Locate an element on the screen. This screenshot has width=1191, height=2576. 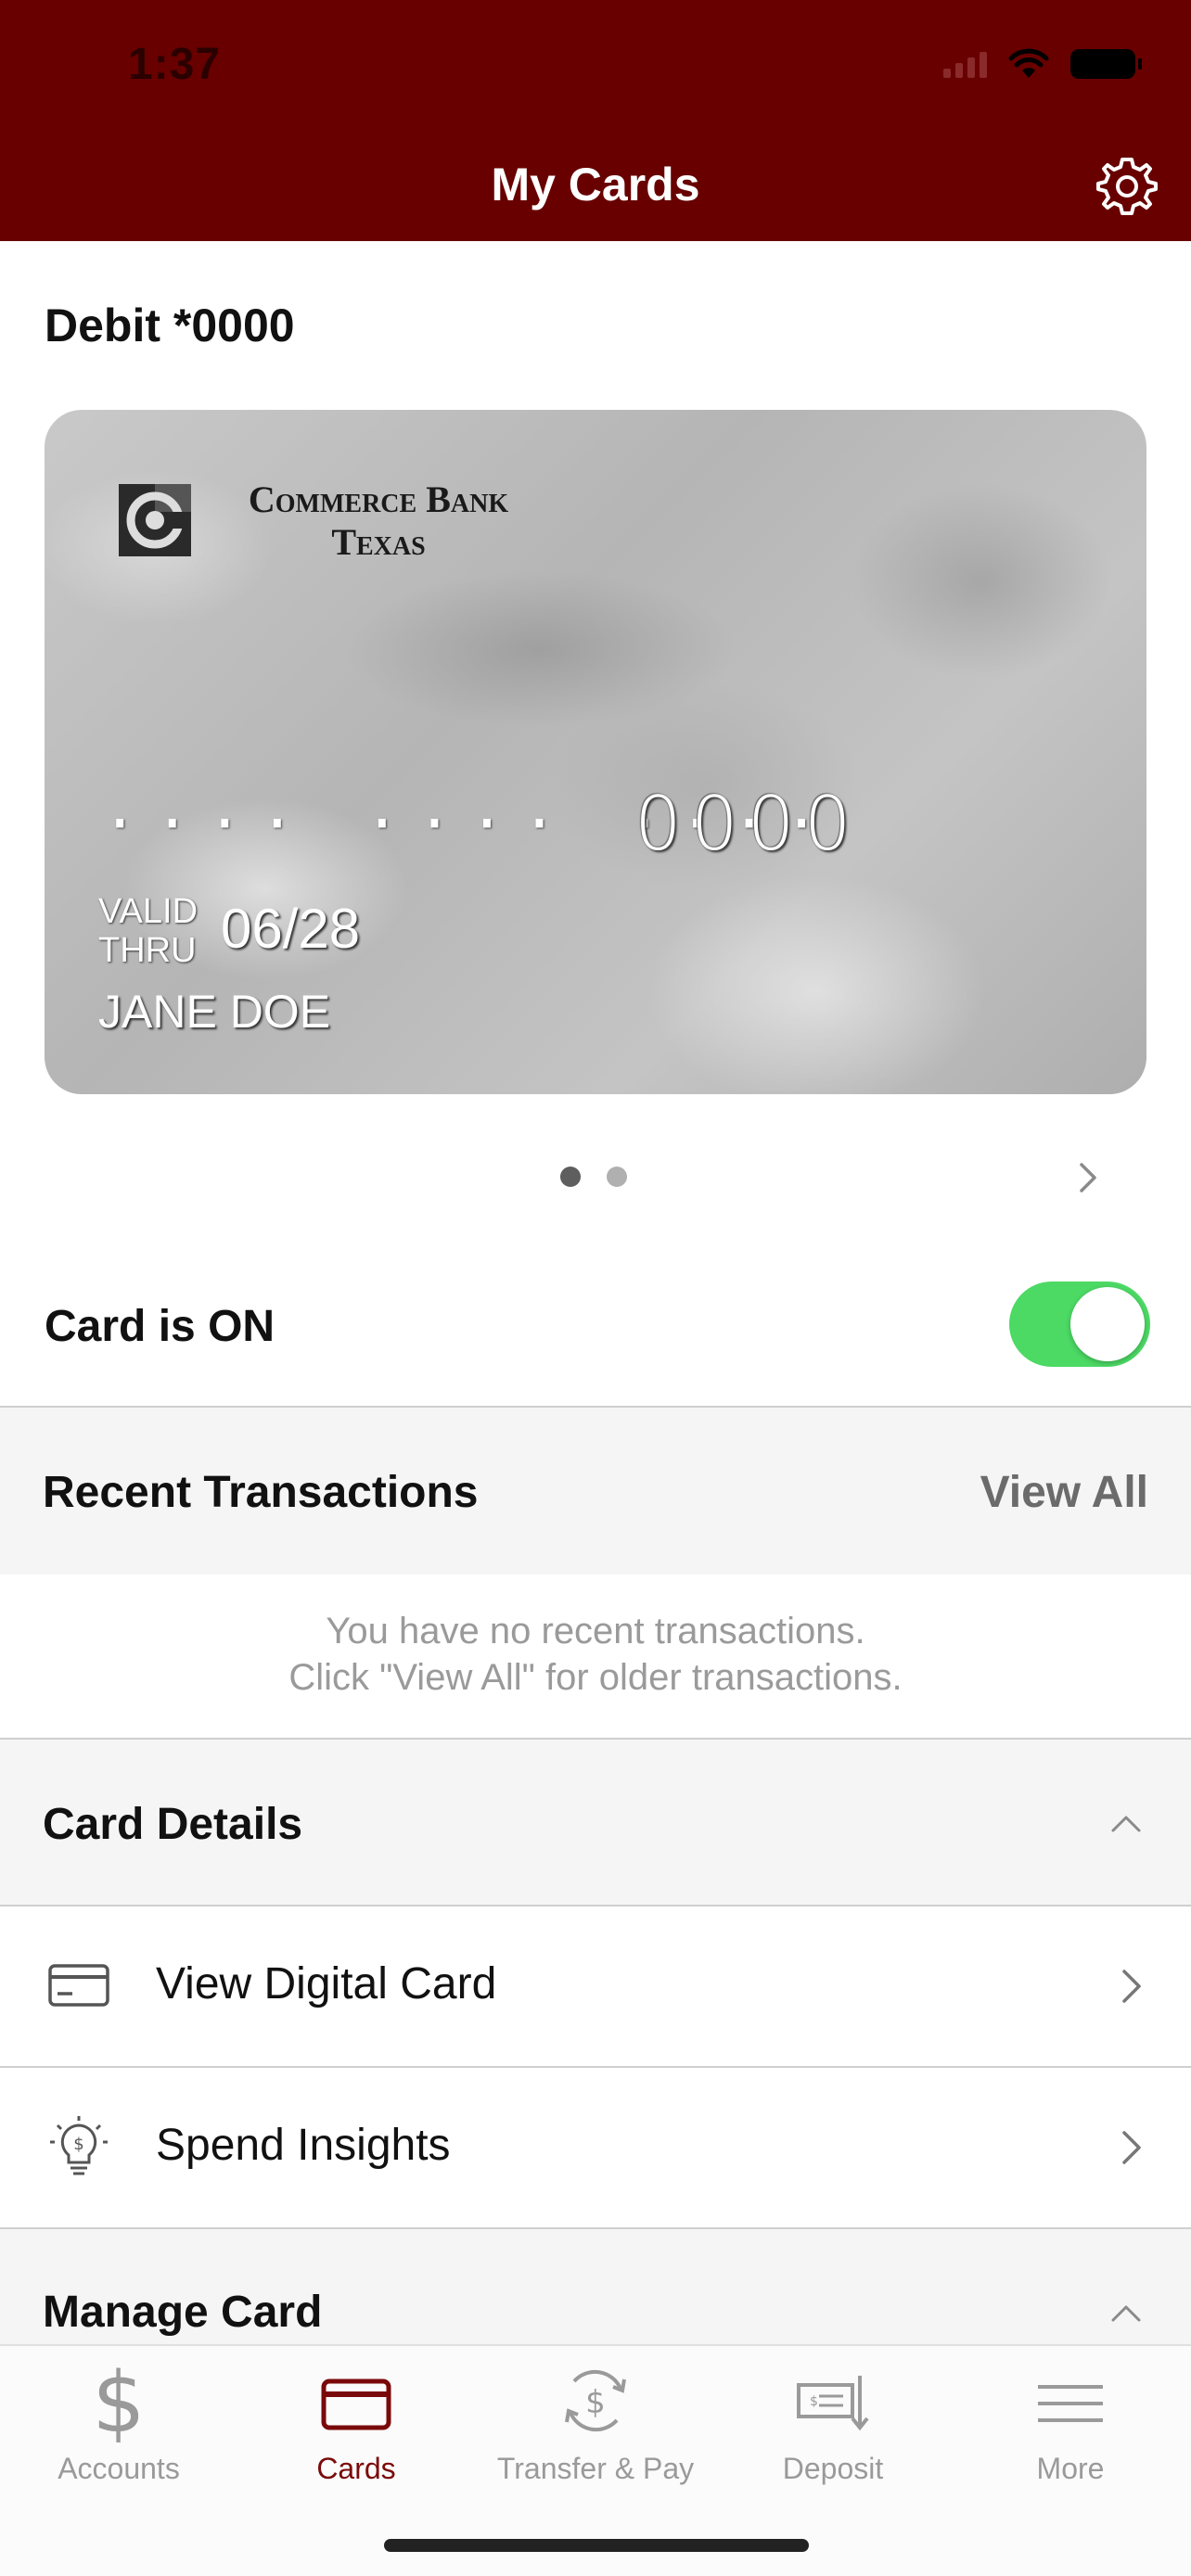
empty-line-2: Click "View All" for older transactions. is located at coordinates (595, 1678).